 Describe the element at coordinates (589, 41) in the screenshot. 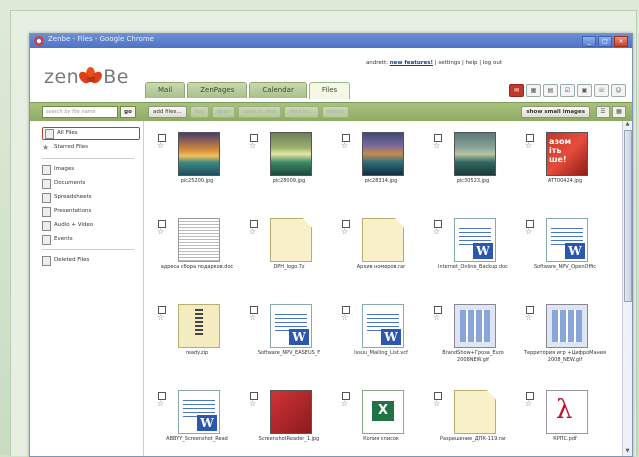

I see `minimize-button: _` at that location.